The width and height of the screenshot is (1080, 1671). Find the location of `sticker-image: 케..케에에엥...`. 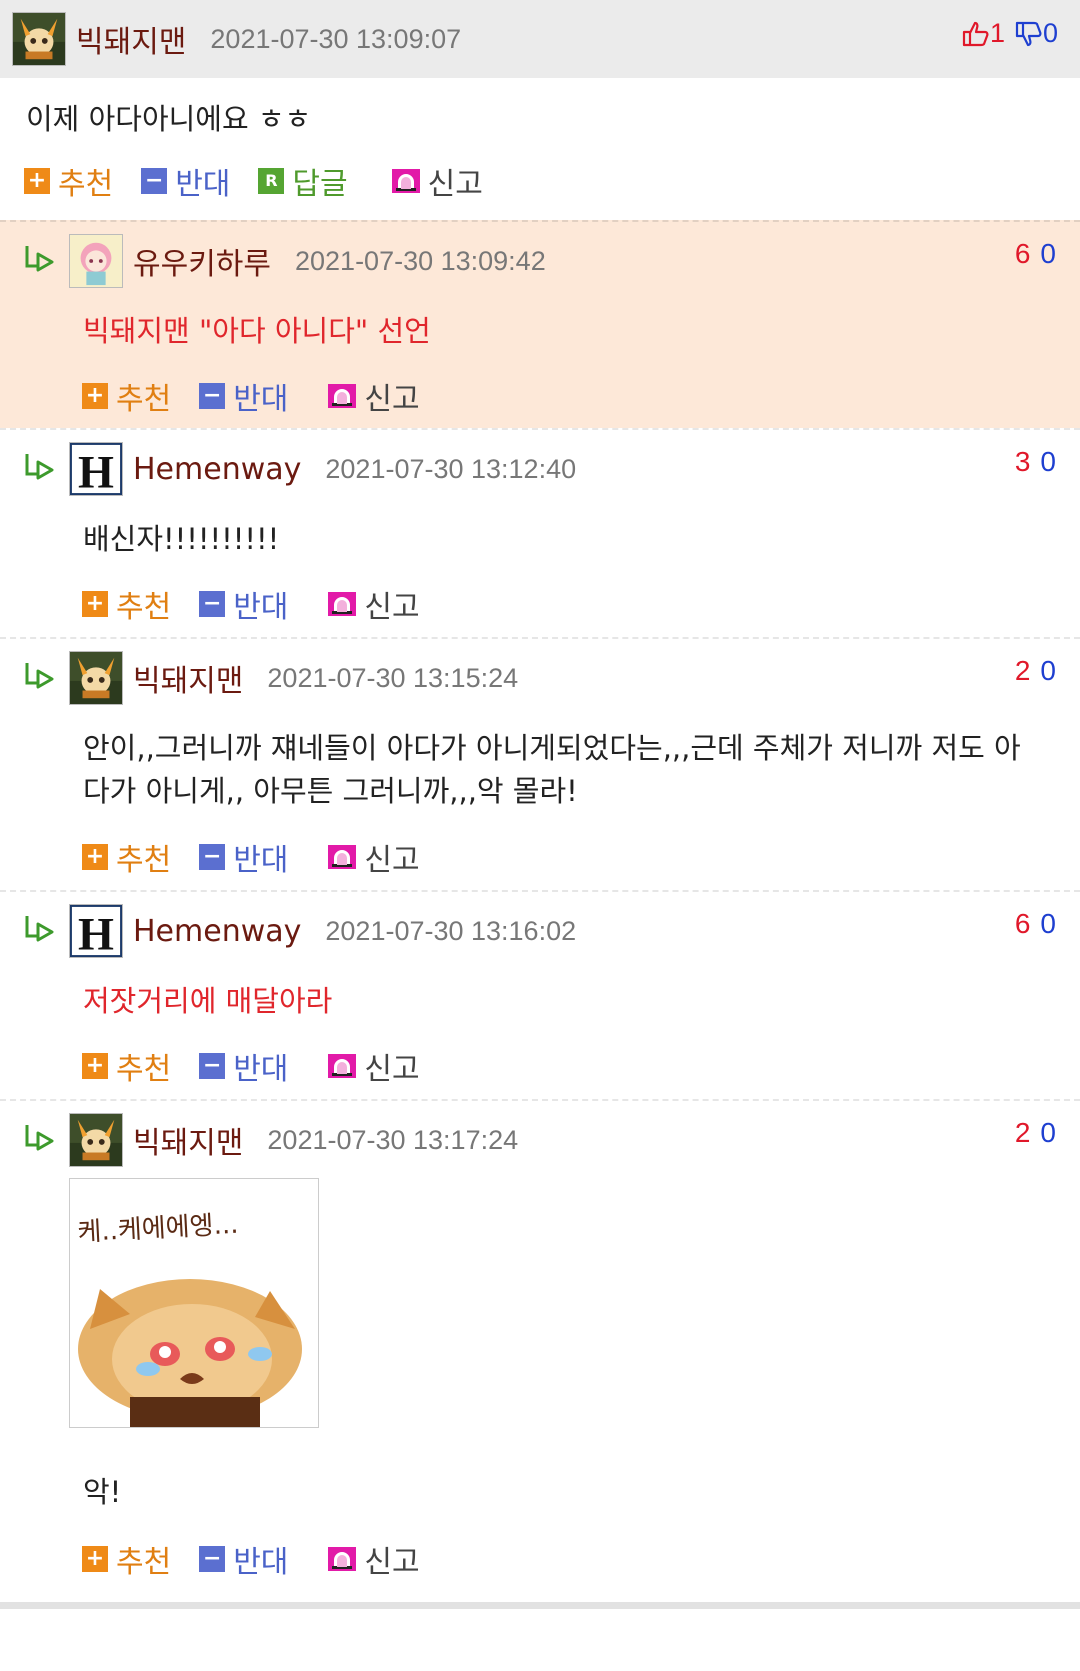

sticker-image: 케..케에에엥... is located at coordinates (194, 1303).